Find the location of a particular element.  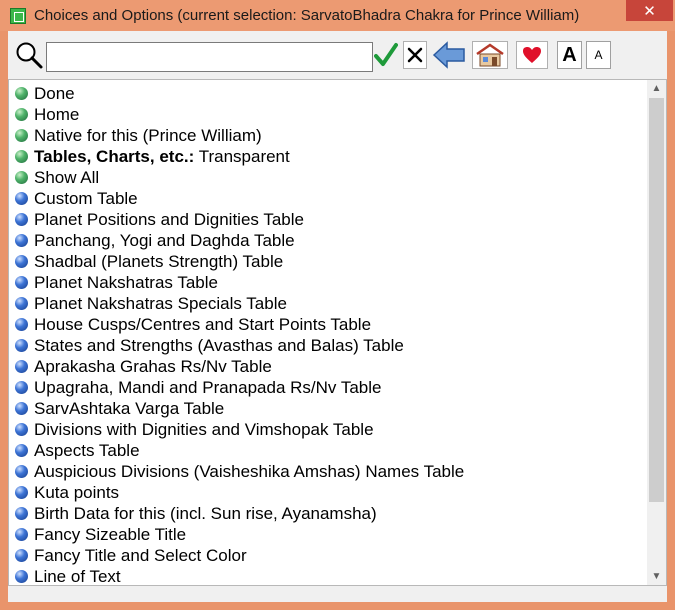

back-arrow-icon is located at coordinates (448, 55).